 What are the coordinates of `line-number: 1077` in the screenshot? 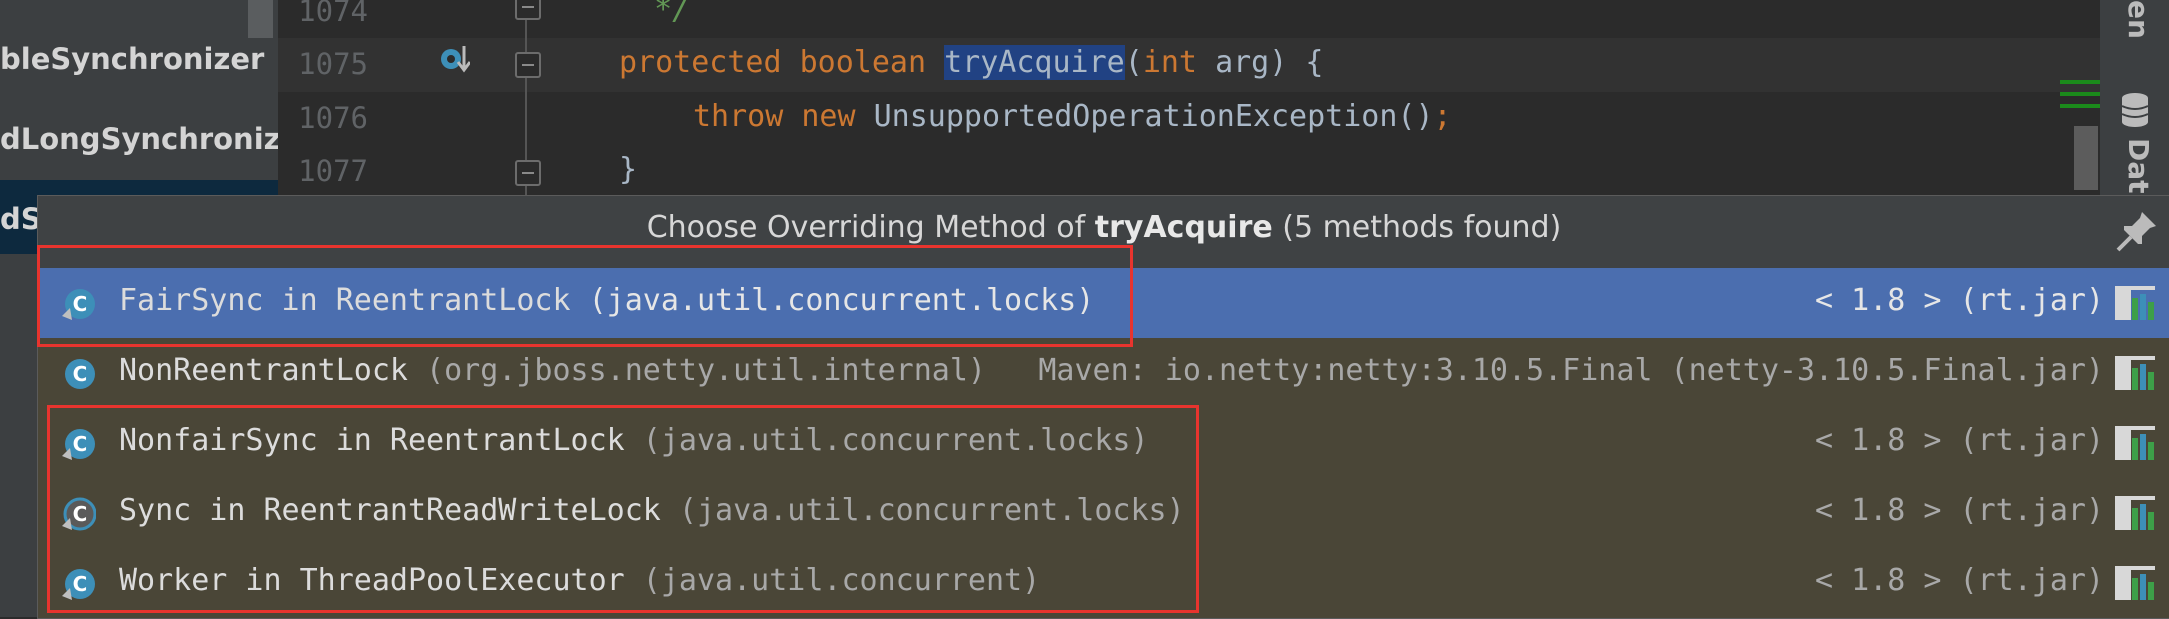 It's located at (333, 171).